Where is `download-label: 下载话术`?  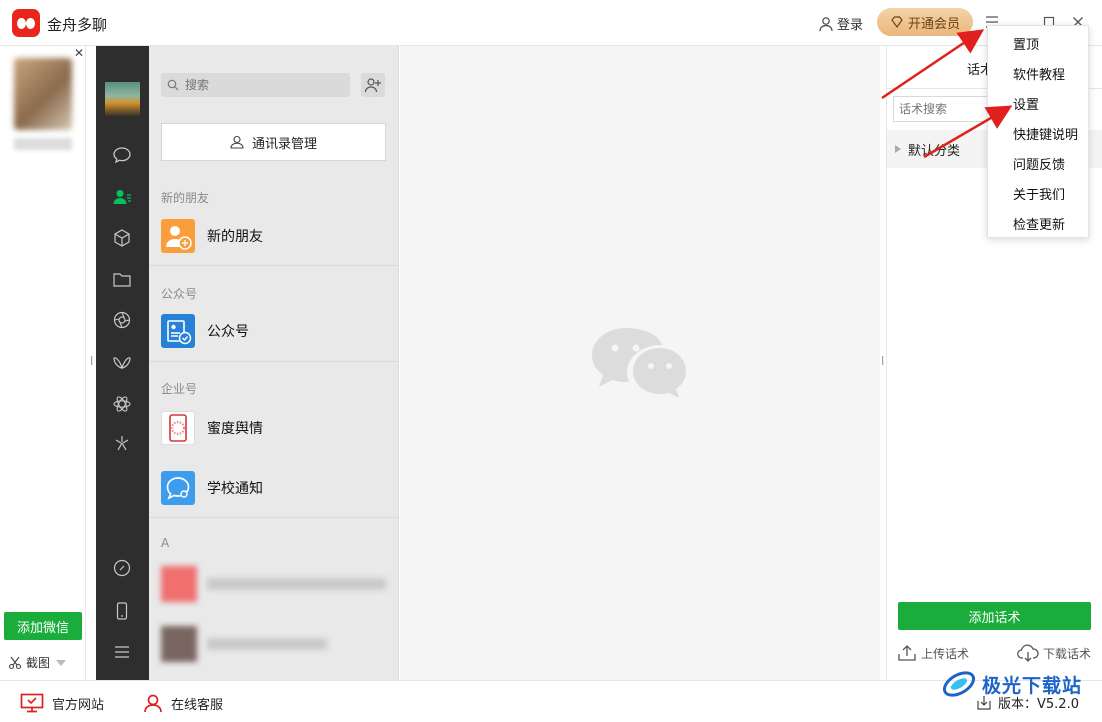
download-label: 下载话术 is located at coordinates (1067, 653).